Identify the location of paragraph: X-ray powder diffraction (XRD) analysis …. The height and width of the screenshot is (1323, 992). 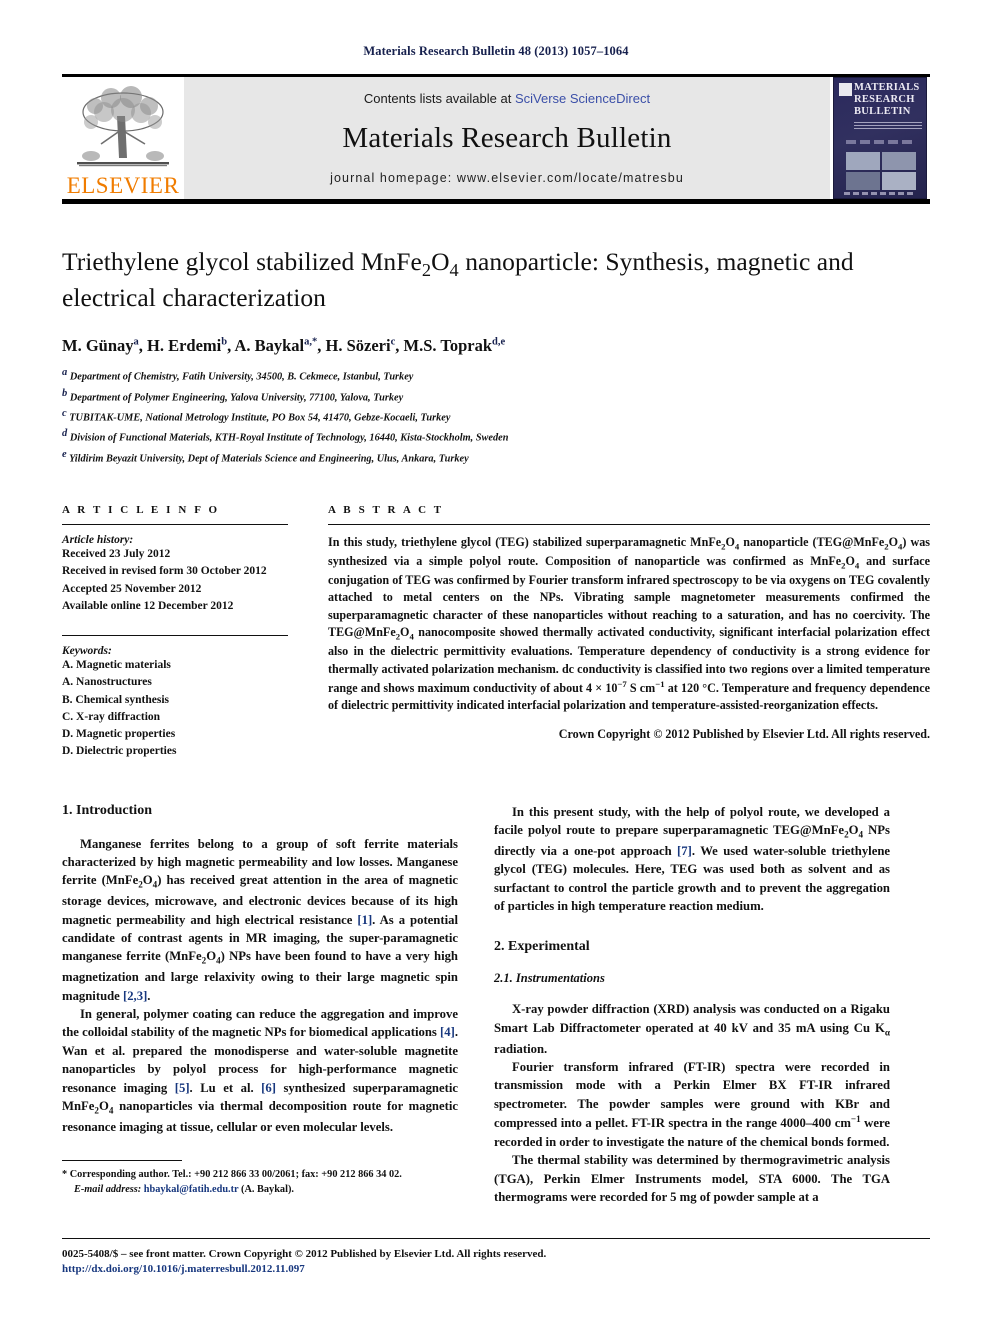
(692, 1029).